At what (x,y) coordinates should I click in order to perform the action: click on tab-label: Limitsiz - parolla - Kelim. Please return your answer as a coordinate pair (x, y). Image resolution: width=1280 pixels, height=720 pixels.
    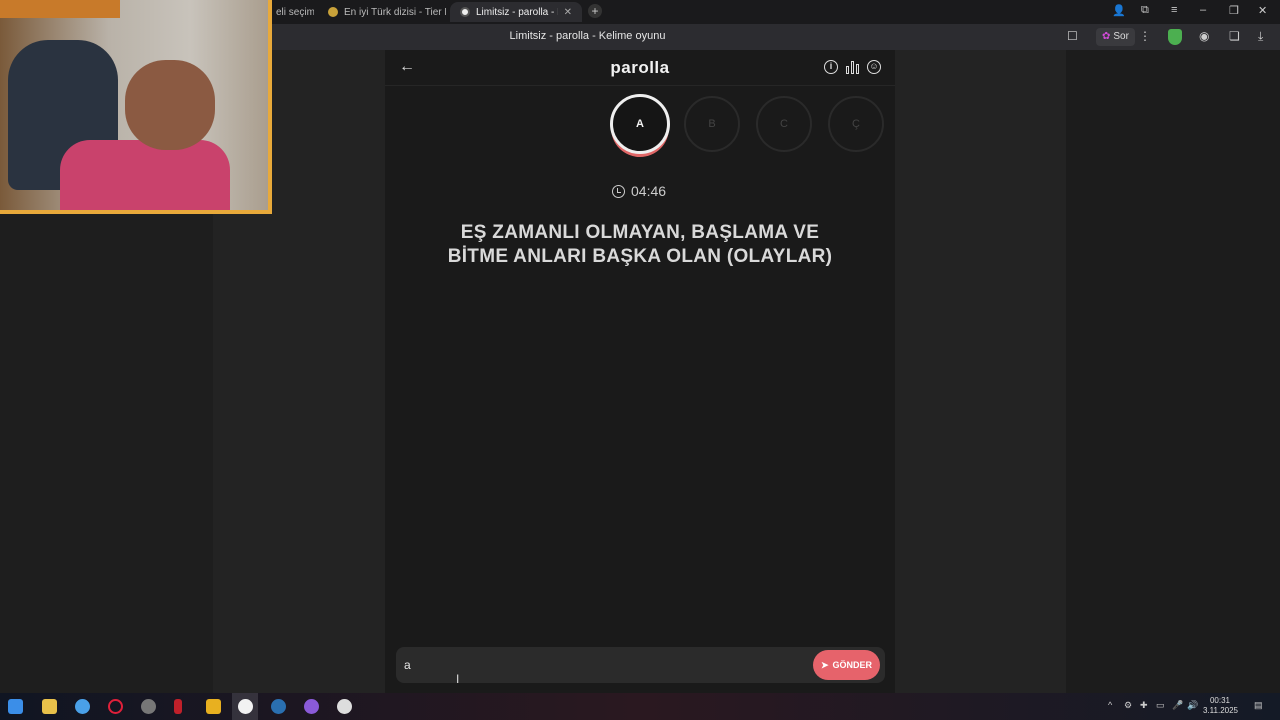
    Looking at the image, I should click on (517, 12).